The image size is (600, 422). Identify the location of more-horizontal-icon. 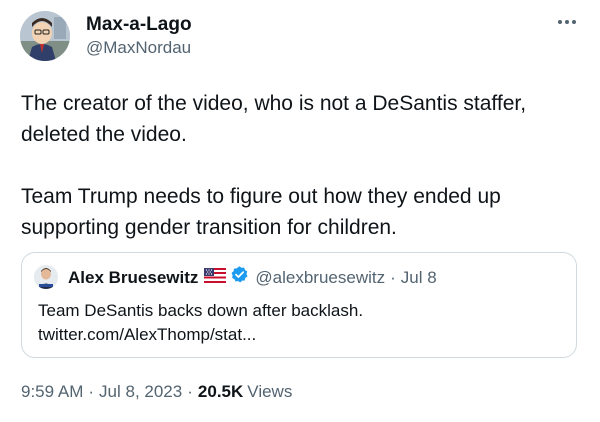
(567, 22).